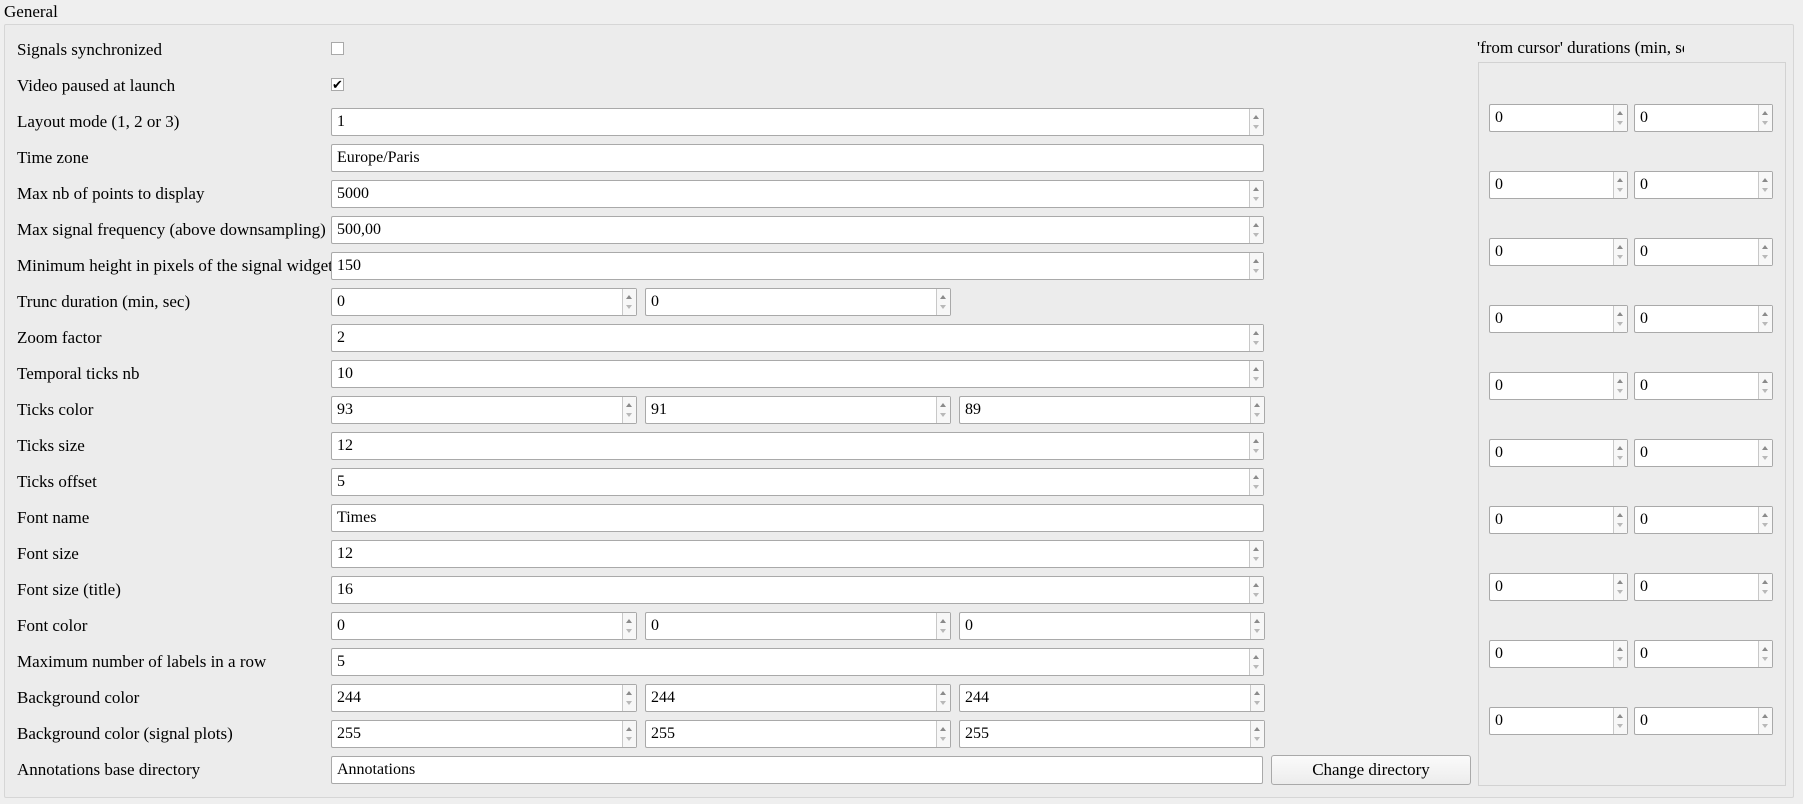 This screenshot has width=1803, height=804. What do you see at coordinates (1371, 770) in the screenshot?
I see `change-directory-button: Change directory` at bounding box center [1371, 770].